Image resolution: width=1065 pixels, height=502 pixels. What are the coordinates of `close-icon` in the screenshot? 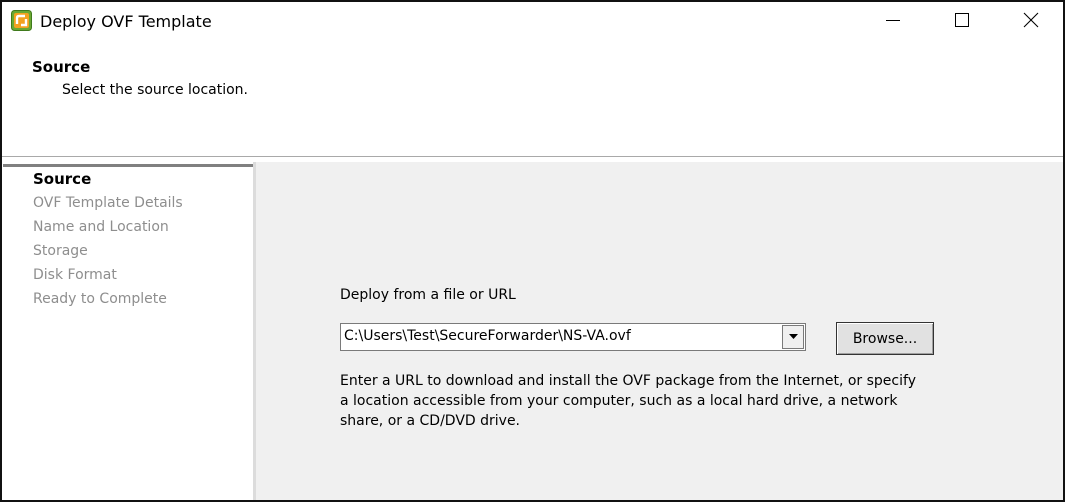 It's located at (1031, 20).